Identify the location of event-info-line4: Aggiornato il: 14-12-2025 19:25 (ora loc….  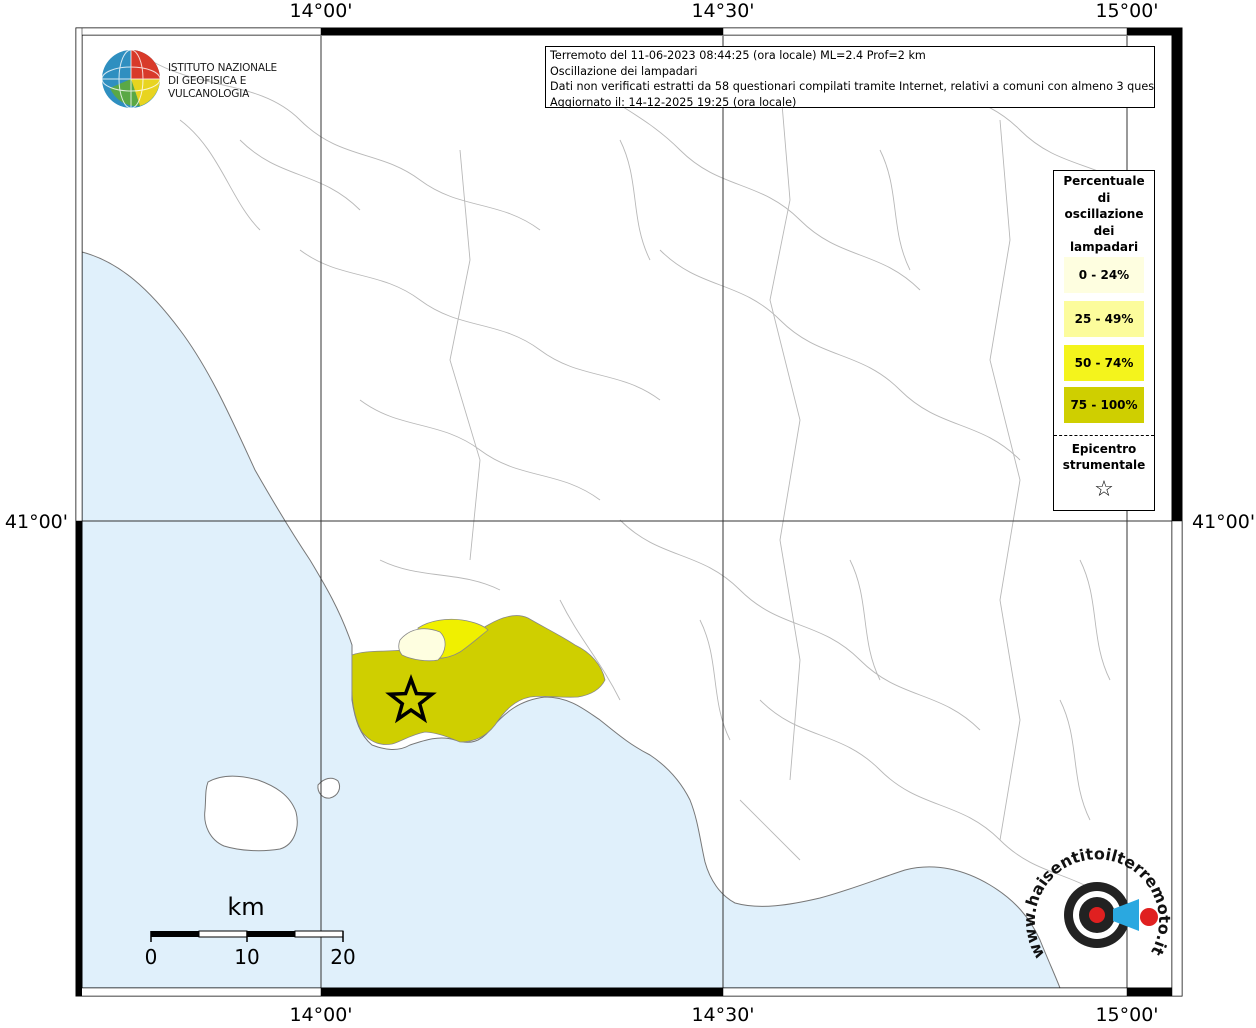
(673, 101).